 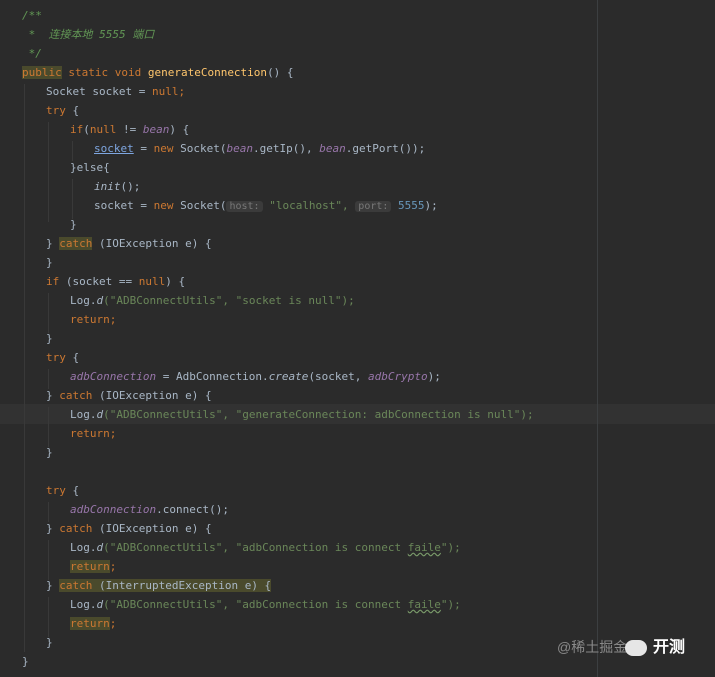 I want to click on code-text: .getPort());, so click(x=385, y=148).